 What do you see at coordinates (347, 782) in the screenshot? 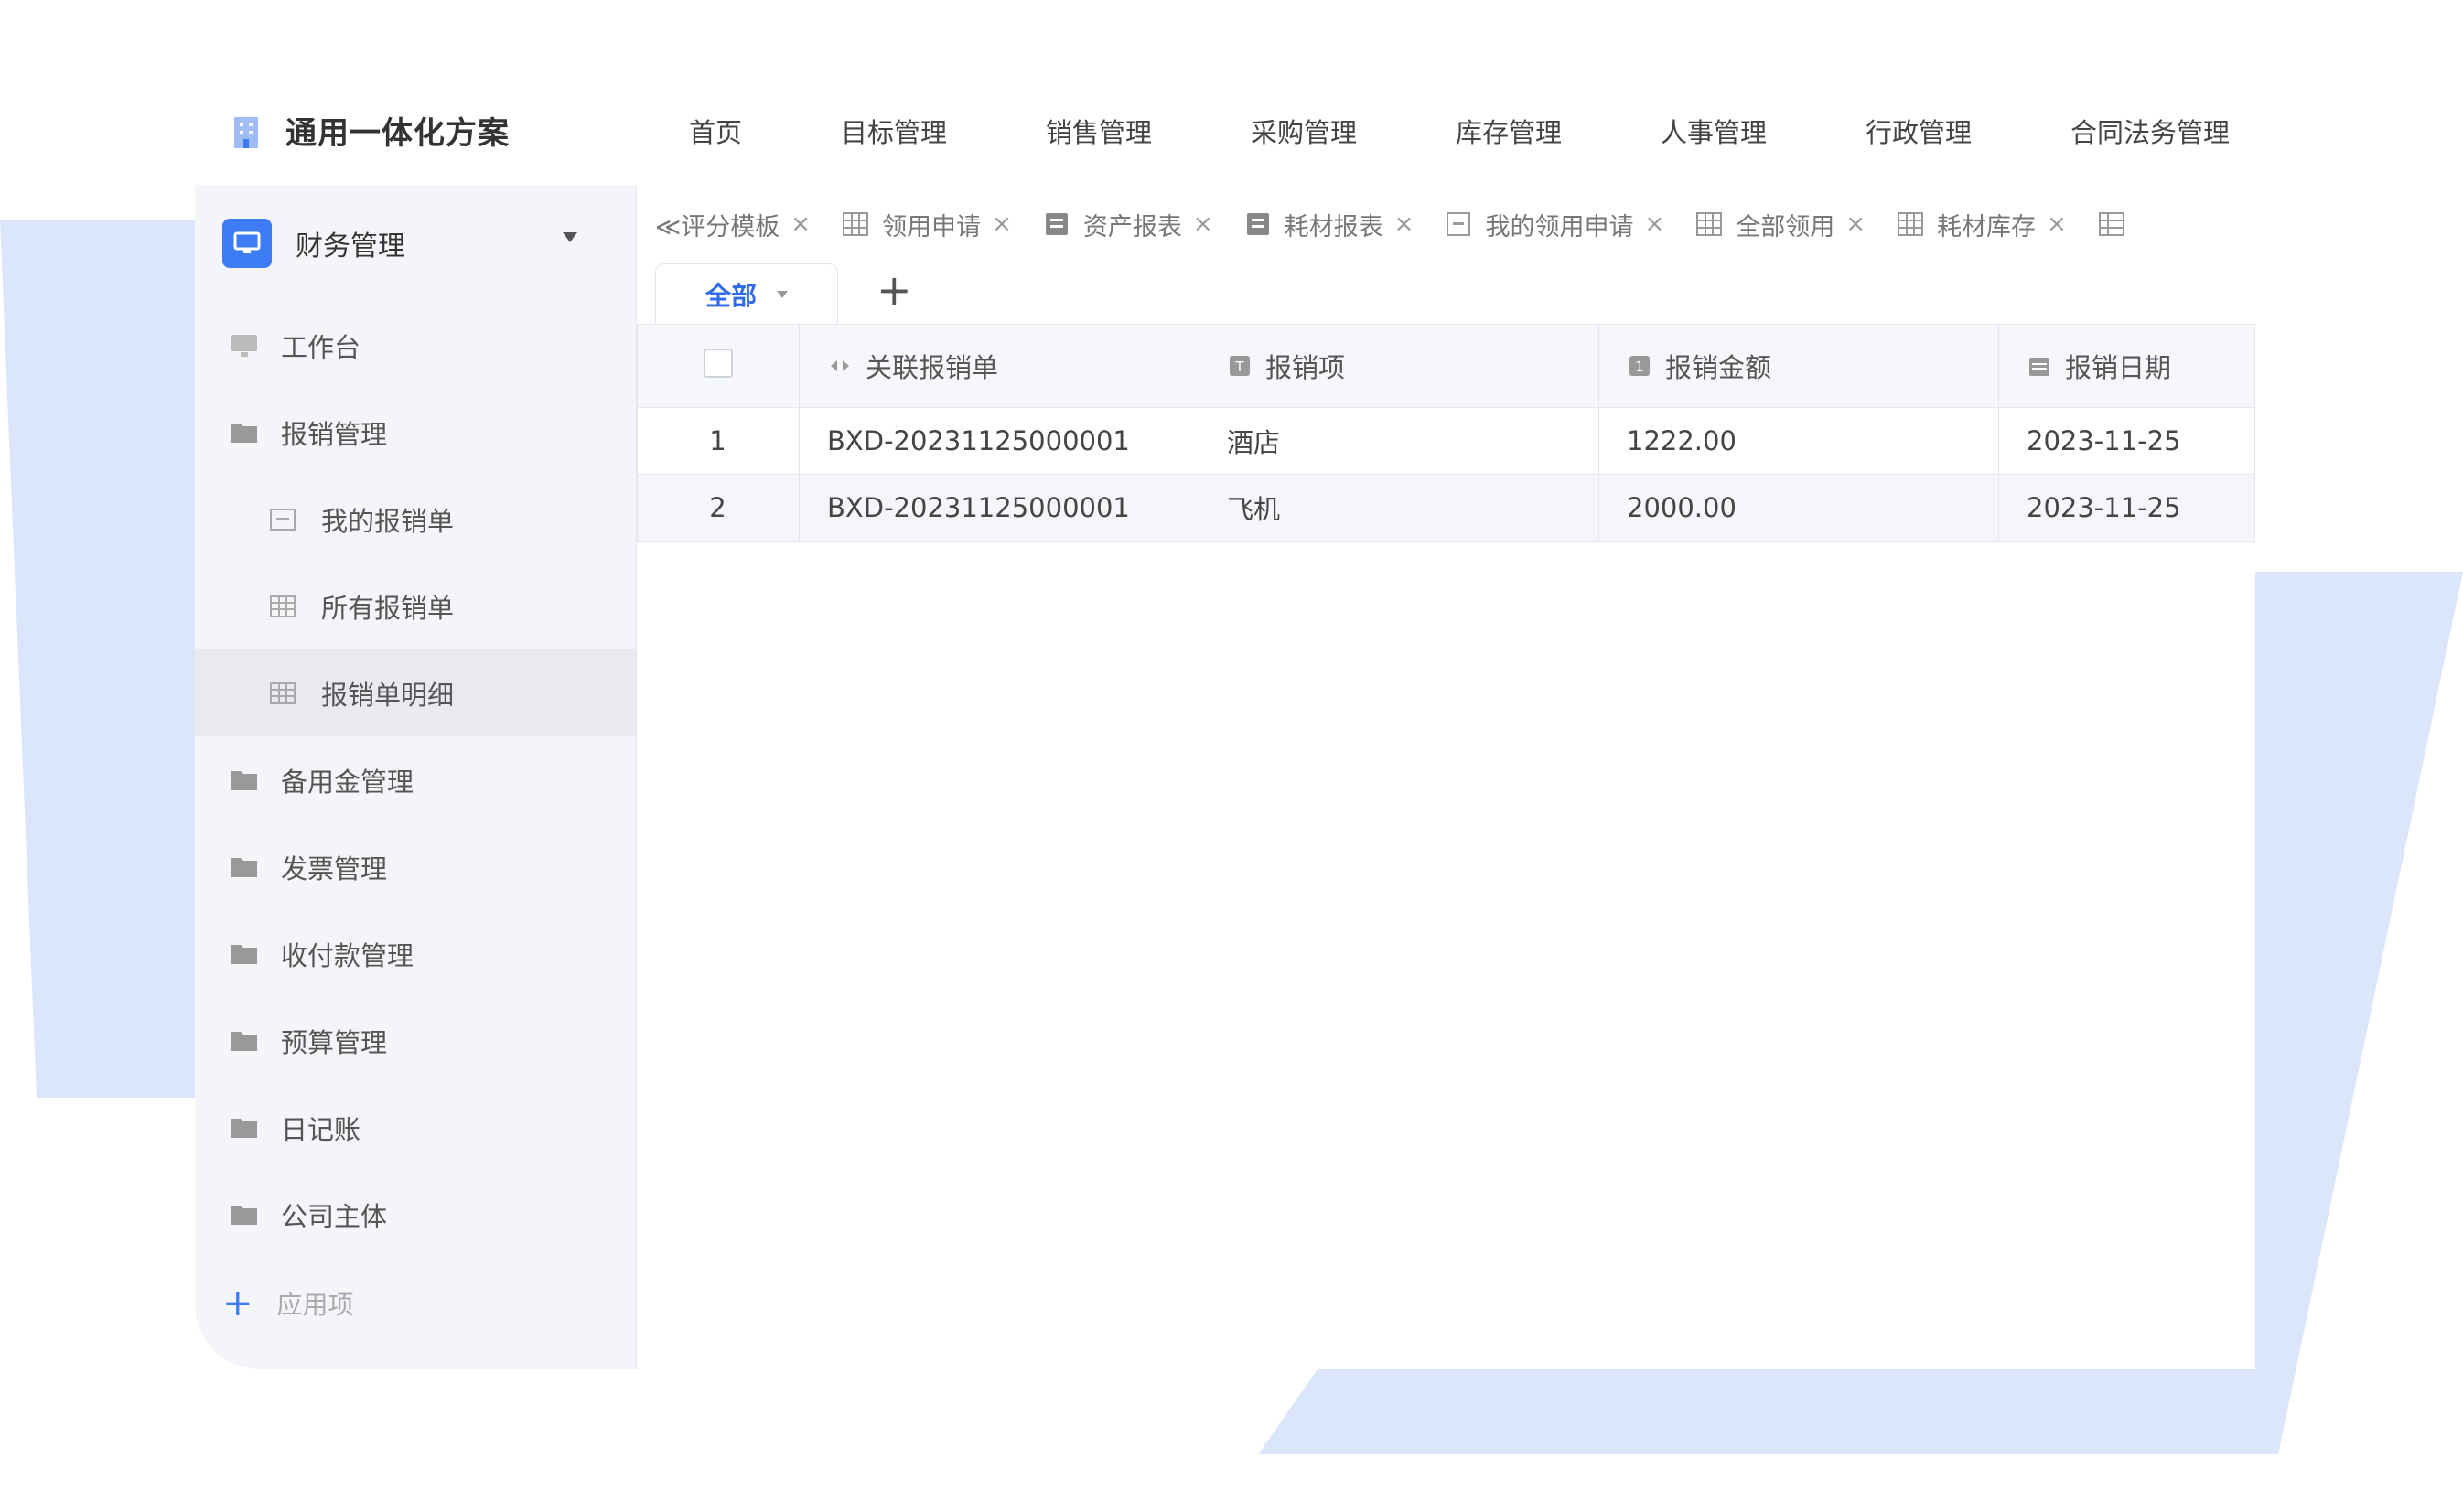
I see `sidebar-item-label: 备用金管理` at bounding box center [347, 782].